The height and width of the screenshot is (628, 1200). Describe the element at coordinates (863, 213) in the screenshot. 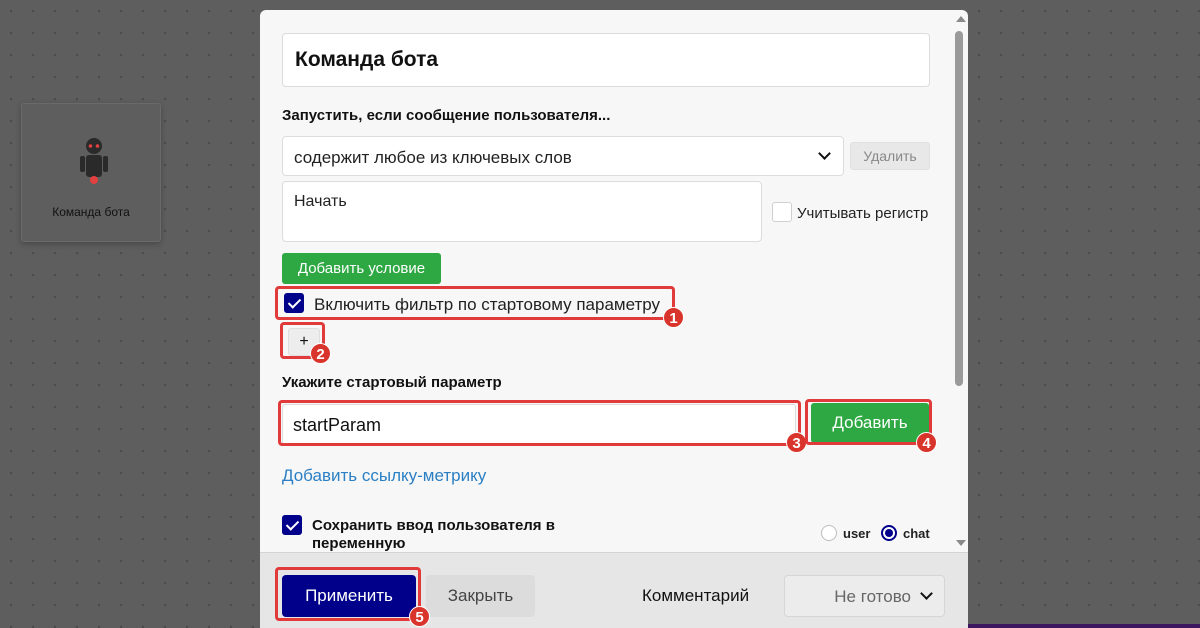

I see `case-sensitive-label: Учитывать регистр` at that location.